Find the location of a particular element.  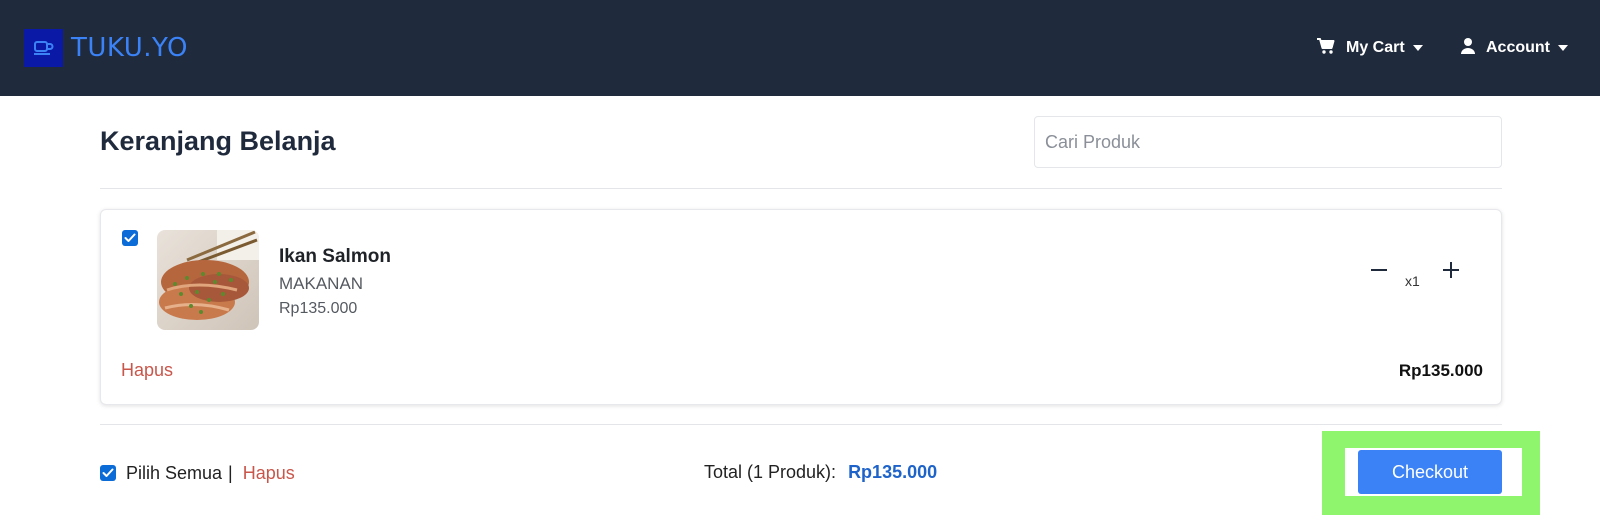

product-category: MAKANAN is located at coordinates (321, 283).